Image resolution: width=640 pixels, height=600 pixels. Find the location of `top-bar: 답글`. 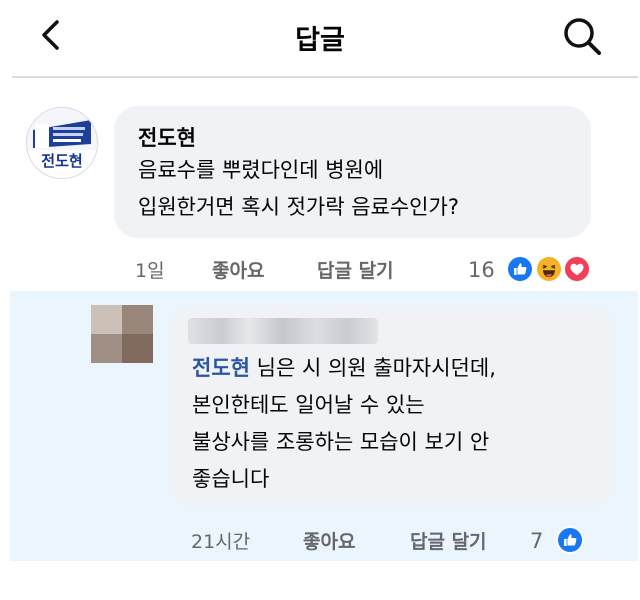

top-bar: 답글 is located at coordinates (320, 38).